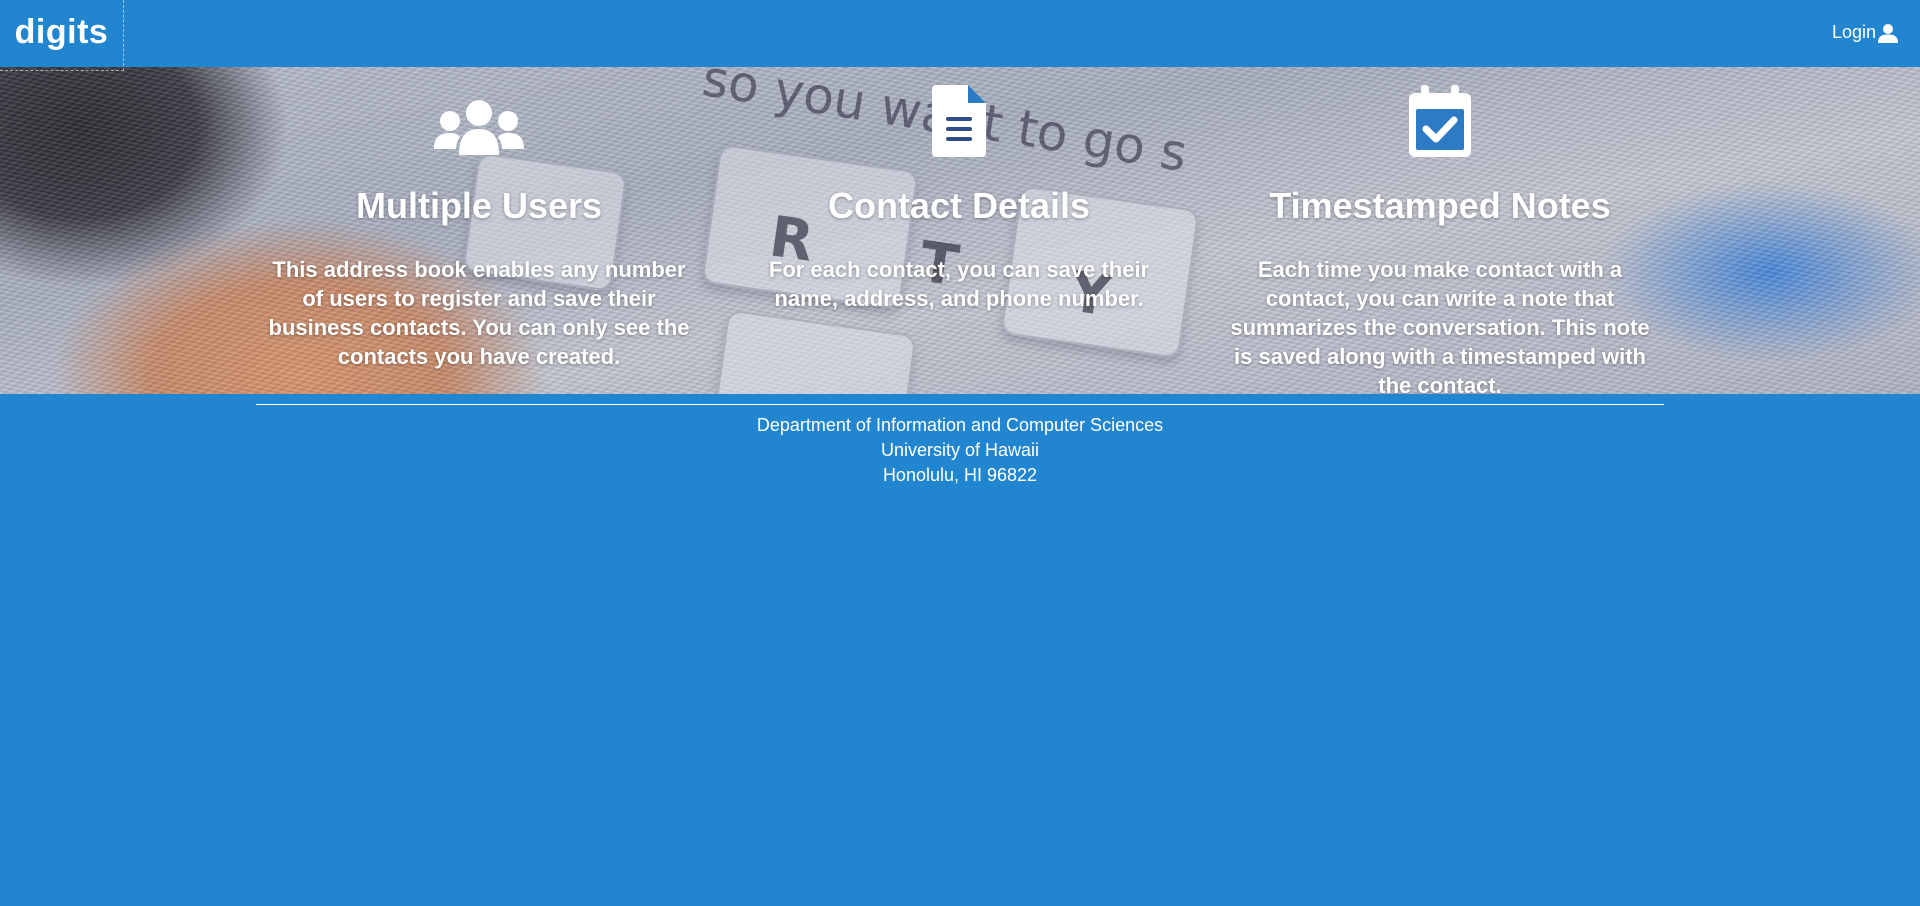  What do you see at coordinates (960, 450) in the screenshot?
I see `footer-university: University of Hawaii` at bounding box center [960, 450].